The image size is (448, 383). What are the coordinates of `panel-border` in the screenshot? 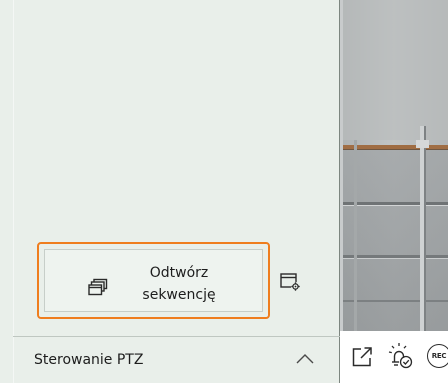 It's located at (13, 191).